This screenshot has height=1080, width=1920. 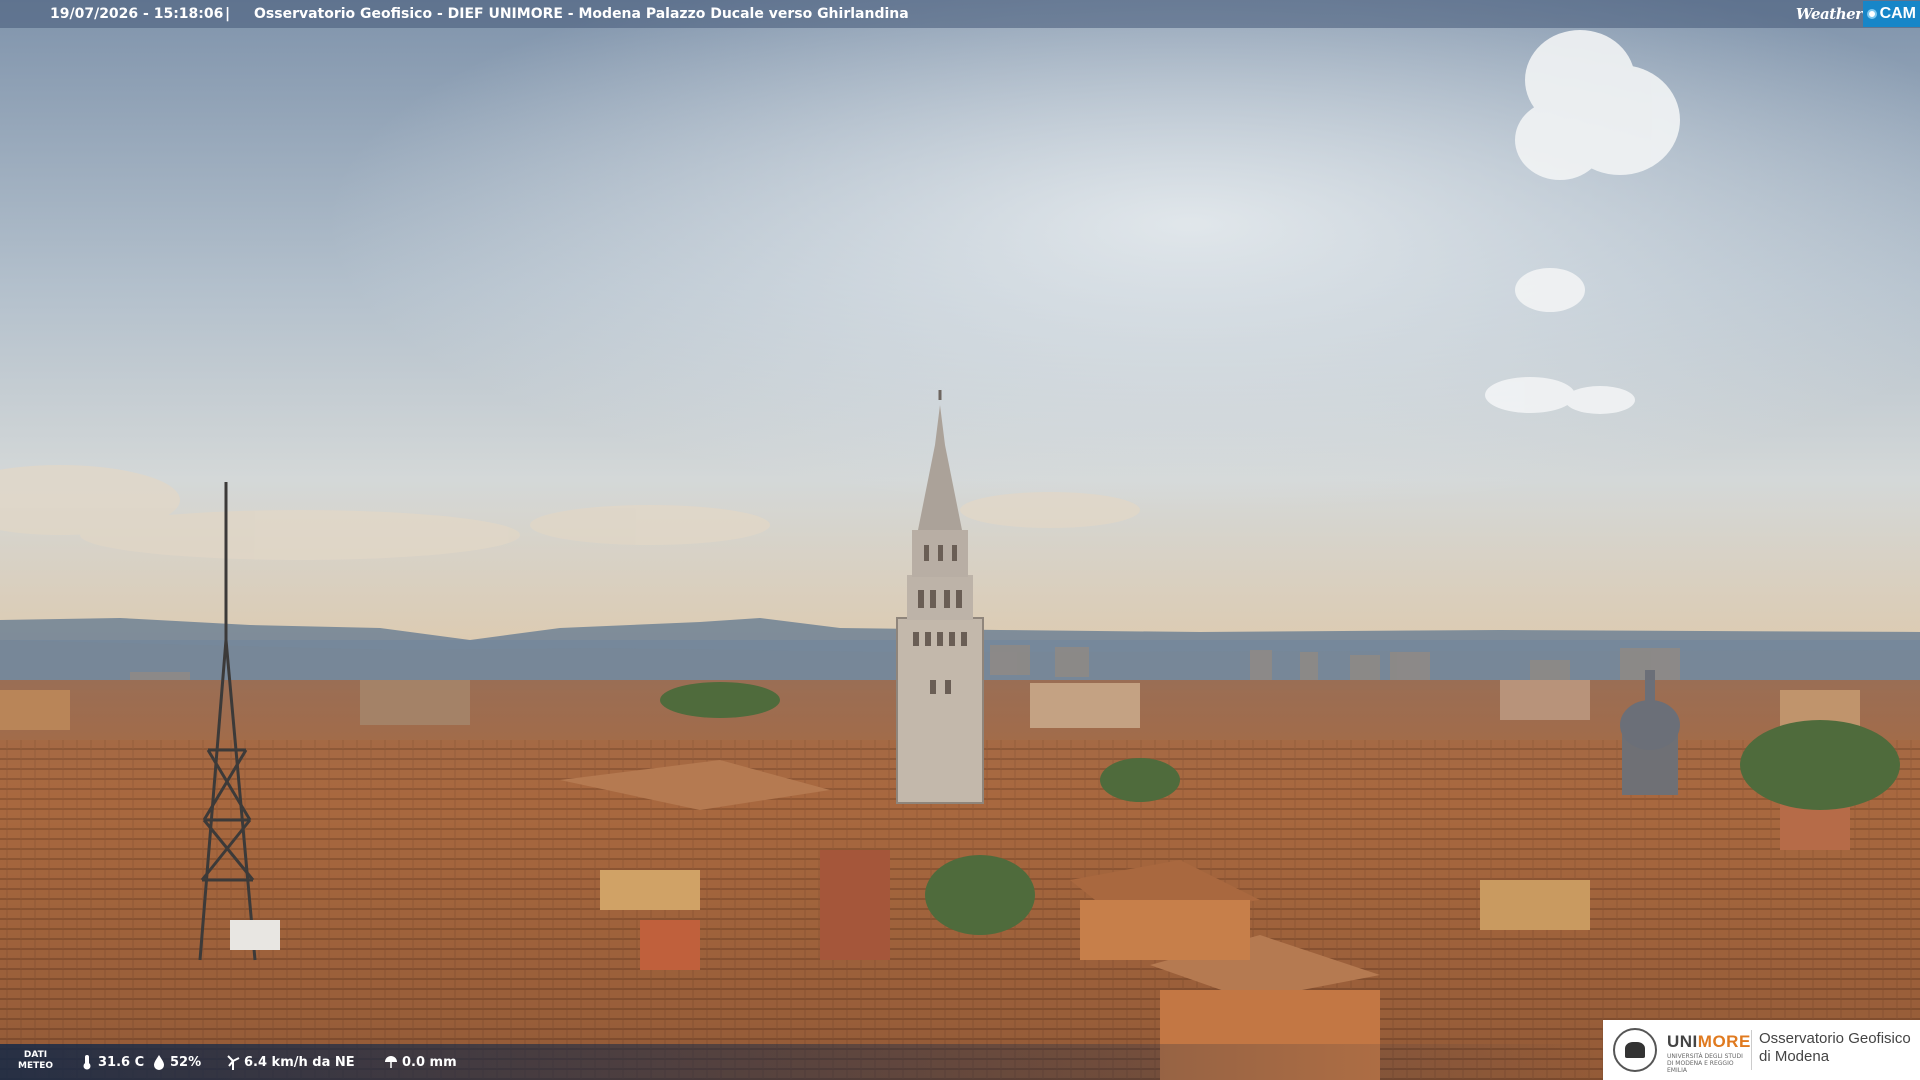 I want to click on humidity-drop-icon, so click(x=159, y=1062).